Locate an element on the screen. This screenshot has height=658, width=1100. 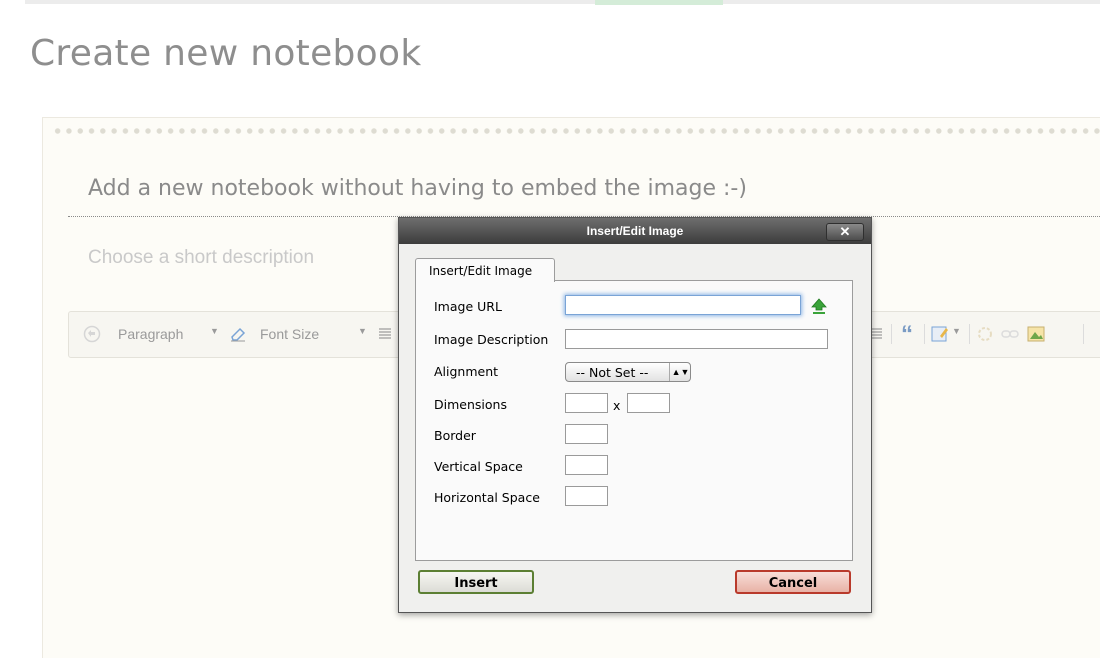
vertical-space-input is located at coordinates (586, 465).